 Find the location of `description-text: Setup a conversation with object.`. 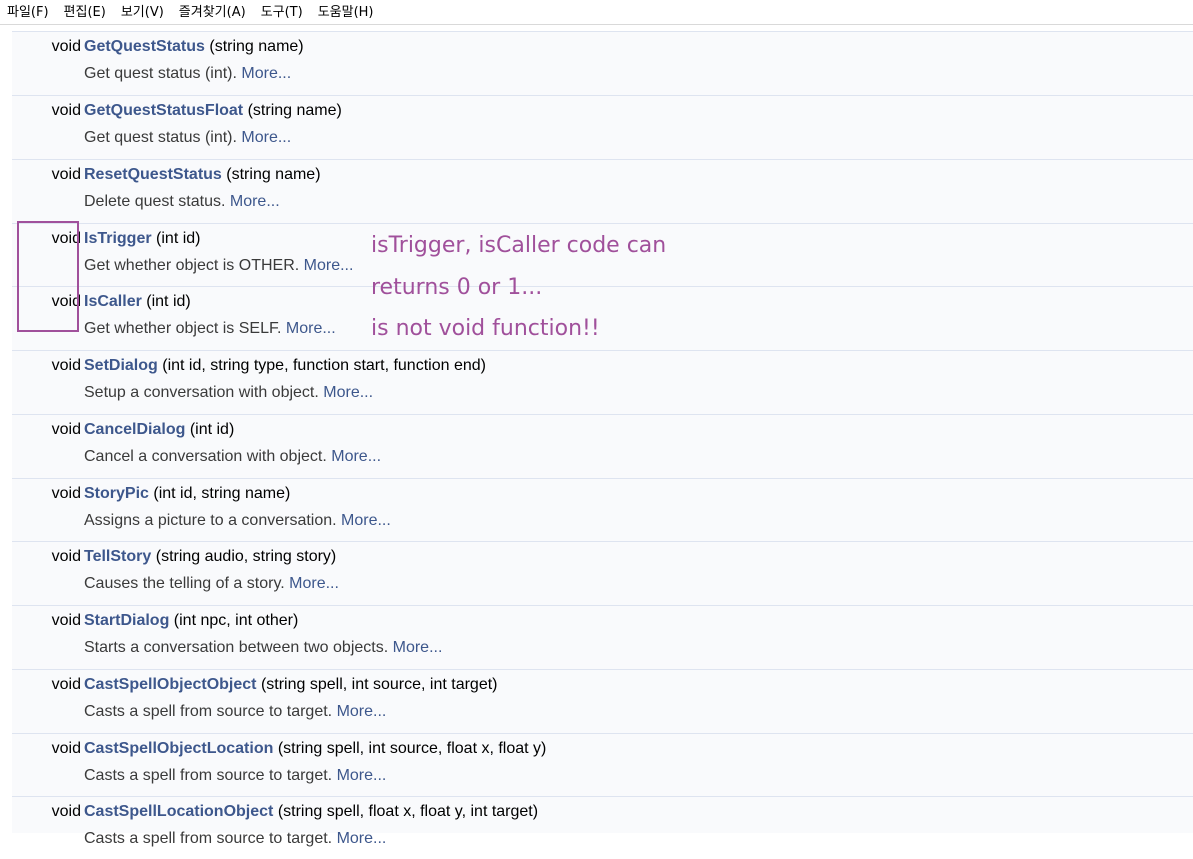

description-text: Setup a conversation with object. is located at coordinates (201, 392).